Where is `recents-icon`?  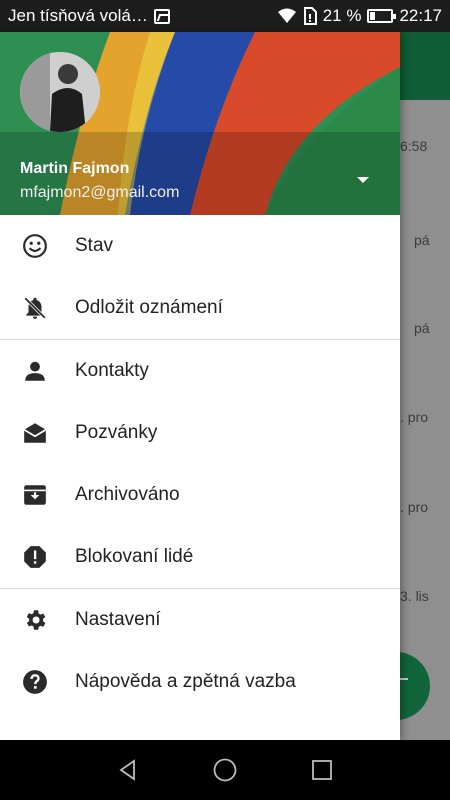 recents-icon is located at coordinates (321, 770).